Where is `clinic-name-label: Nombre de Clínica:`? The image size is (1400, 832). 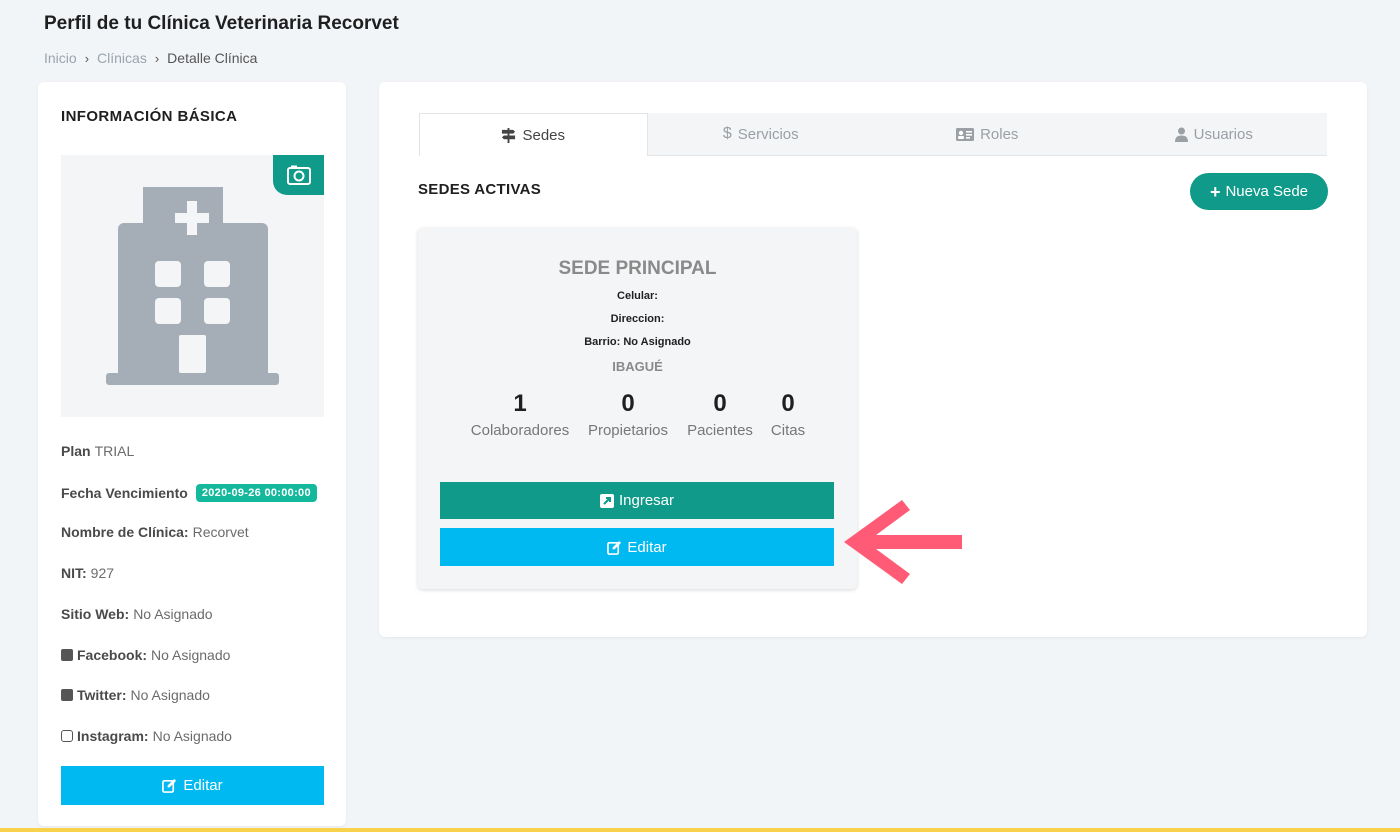
clinic-name-label: Nombre de Clínica: is located at coordinates (125, 532).